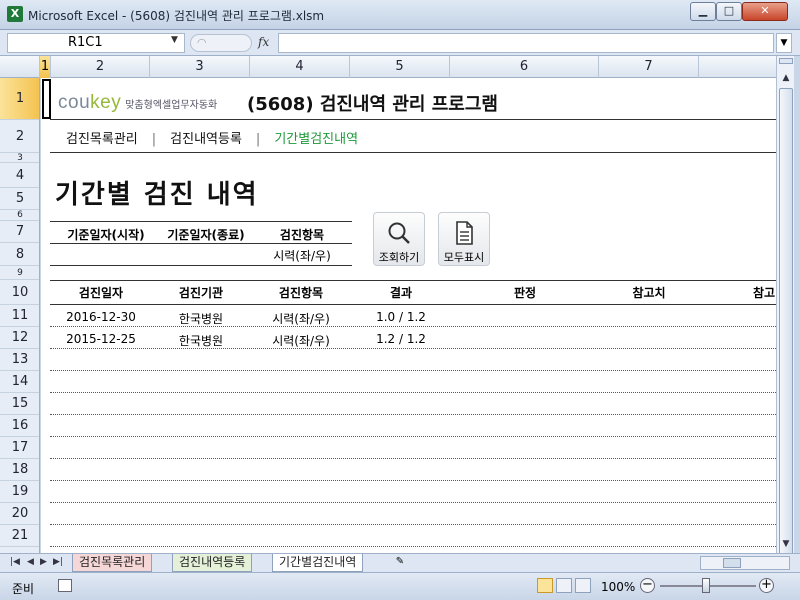 Image resolution: width=800 pixels, height=600 pixels. Describe the element at coordinates (101, 317) in the screenshot. I see `table-cell: 2016-12-30` at that location.